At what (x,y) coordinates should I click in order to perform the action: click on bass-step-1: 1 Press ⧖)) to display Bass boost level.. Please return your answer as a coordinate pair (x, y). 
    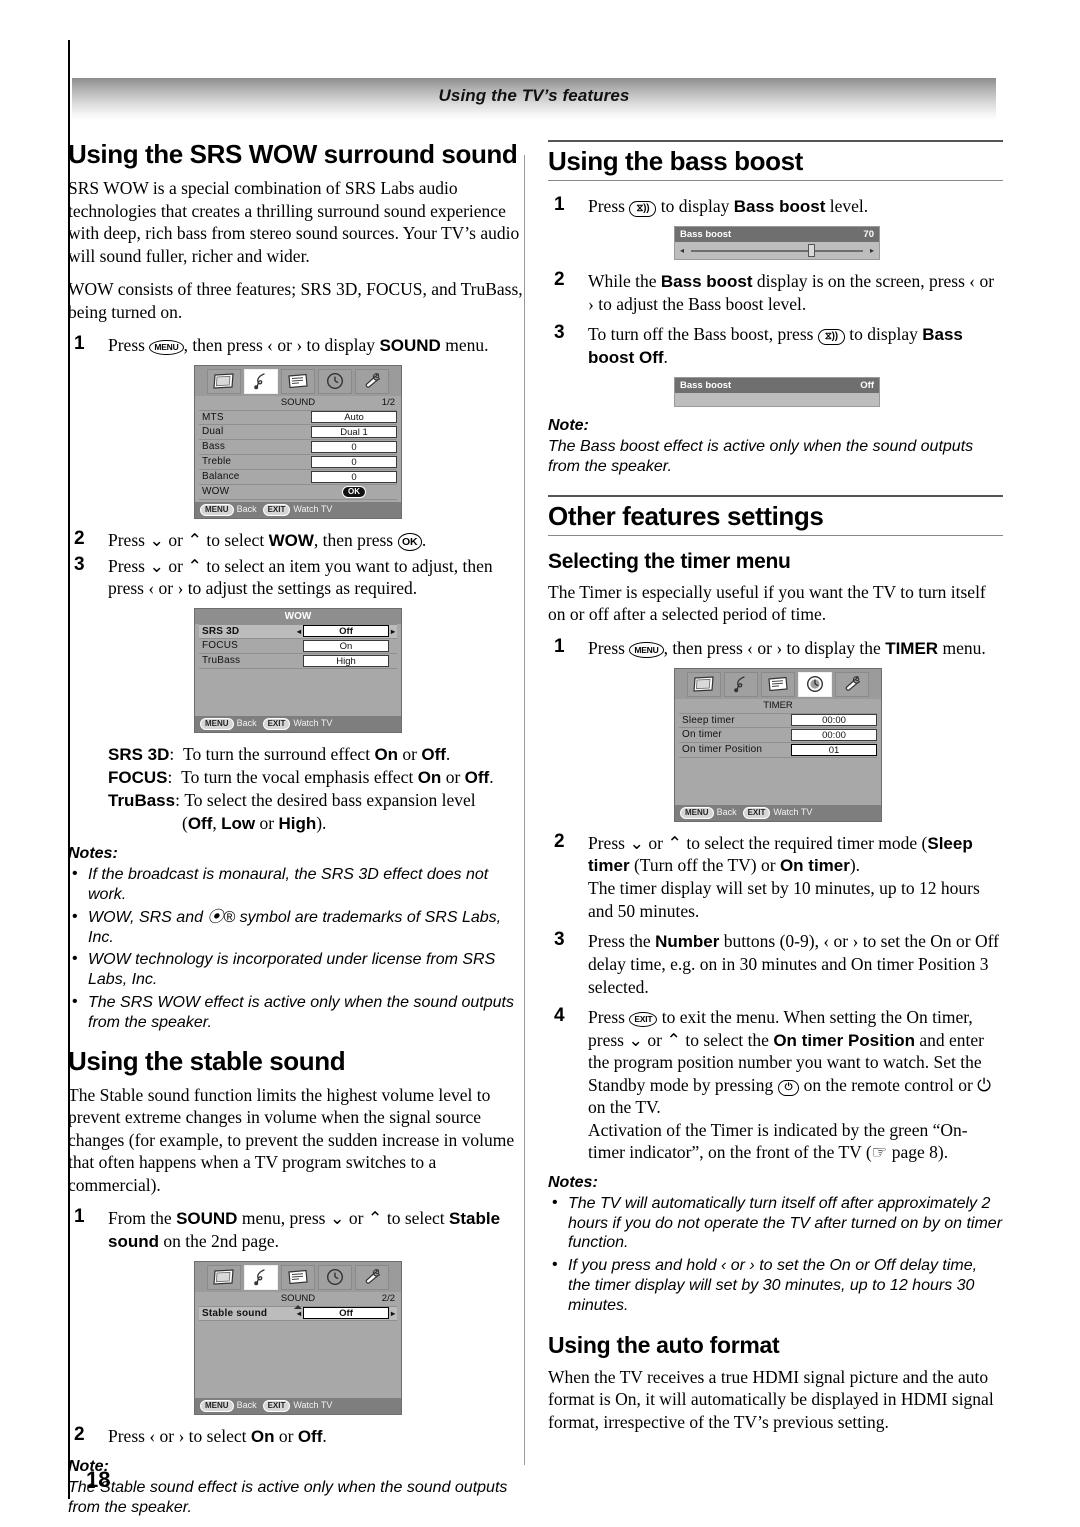
    Looking at the image, I should click on (775, 206).